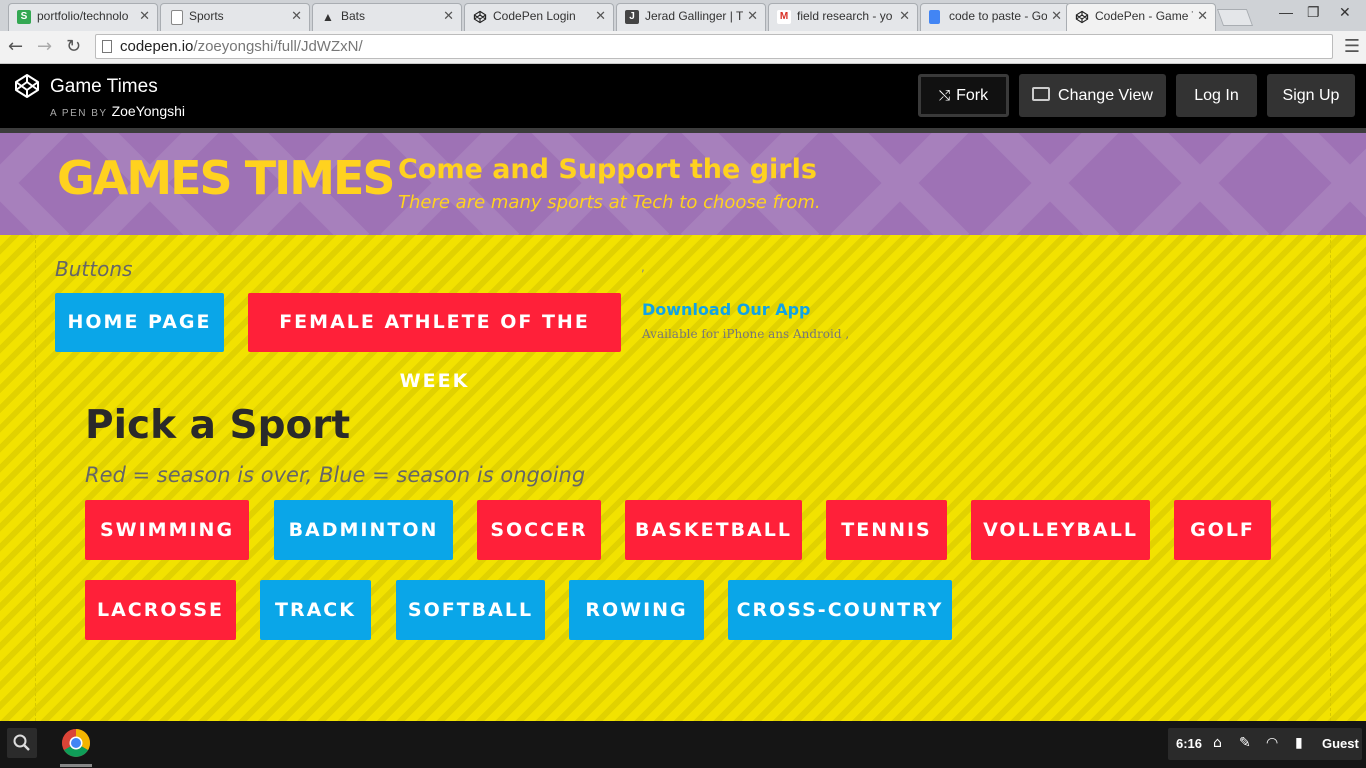 Image resolution: width=1366 pixels, height=768 pixels. What do you see at coordinates (1222, 530) in the screenshot?
I see `sport-button-golf: GOLF` at bounding box center [1222, 530].